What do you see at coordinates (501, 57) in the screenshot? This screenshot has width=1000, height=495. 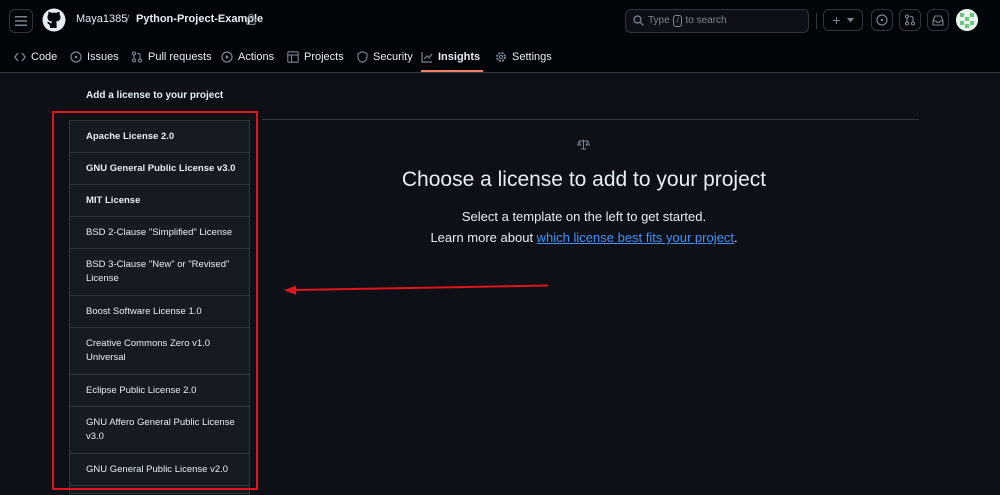 I see `gear-icon` at bounding box center [501, 57].